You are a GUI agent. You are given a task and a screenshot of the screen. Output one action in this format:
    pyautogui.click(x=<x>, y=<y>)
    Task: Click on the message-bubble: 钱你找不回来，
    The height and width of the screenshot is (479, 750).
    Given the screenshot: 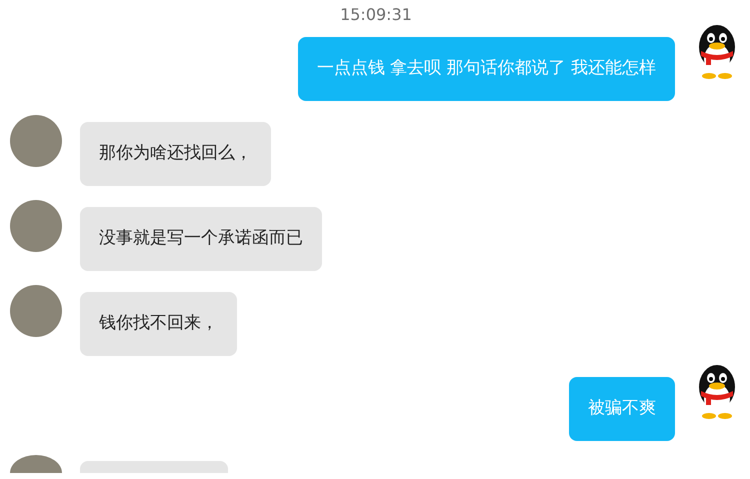 What is the action you would take?
    pyautogui.click(x=158, y=324)
    